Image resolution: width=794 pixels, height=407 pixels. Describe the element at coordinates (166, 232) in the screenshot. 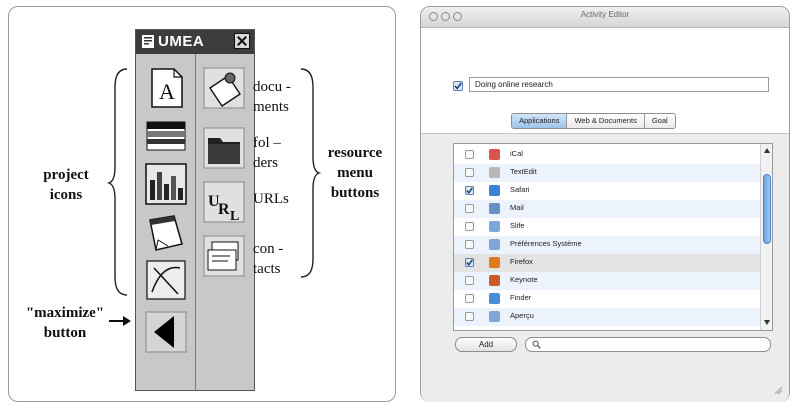

I see `notepad-icon` at that location.